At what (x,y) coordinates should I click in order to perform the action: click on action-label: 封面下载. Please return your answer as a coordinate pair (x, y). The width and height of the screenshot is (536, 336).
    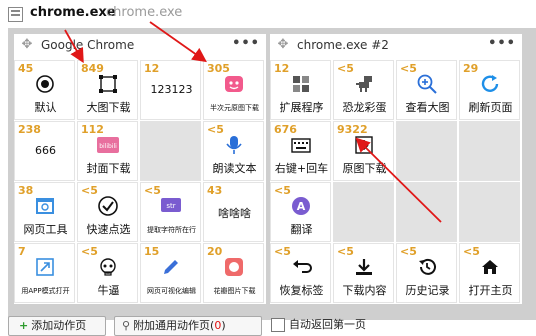
    Looking at the image, I should click on (108, 168).